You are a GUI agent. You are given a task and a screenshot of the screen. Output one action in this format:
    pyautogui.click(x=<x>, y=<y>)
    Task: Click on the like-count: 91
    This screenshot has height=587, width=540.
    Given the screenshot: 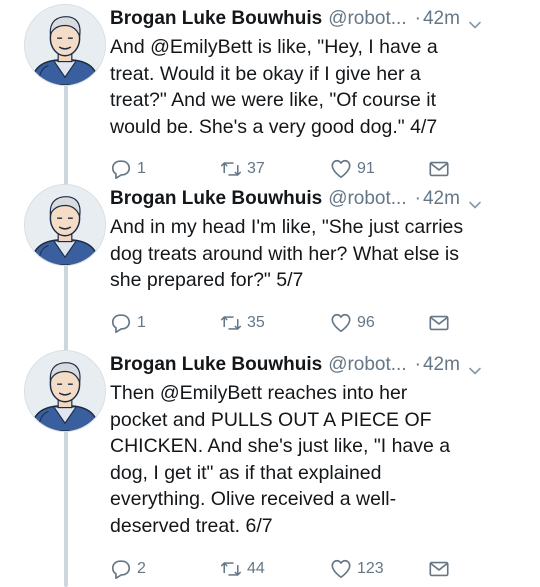 What is the action you would take?
    pyautogui.click(x=366, y=169)
    